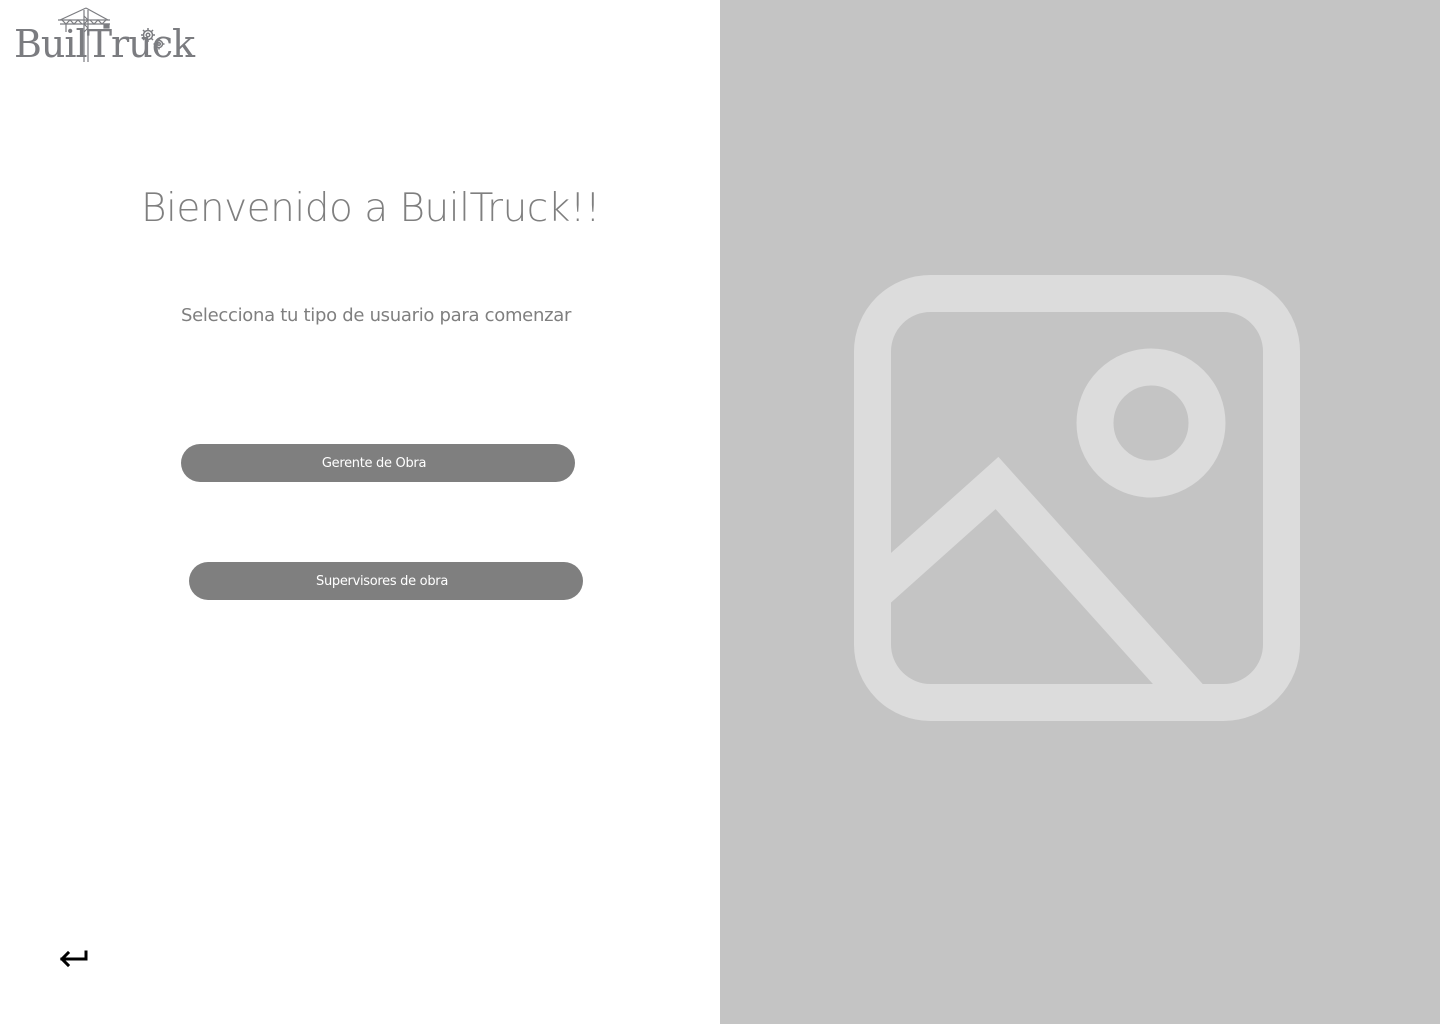  Describe the element at coordinates (374, 463) in the screenshot. I see `manager-role-label: Gerente de Obra` at that location.